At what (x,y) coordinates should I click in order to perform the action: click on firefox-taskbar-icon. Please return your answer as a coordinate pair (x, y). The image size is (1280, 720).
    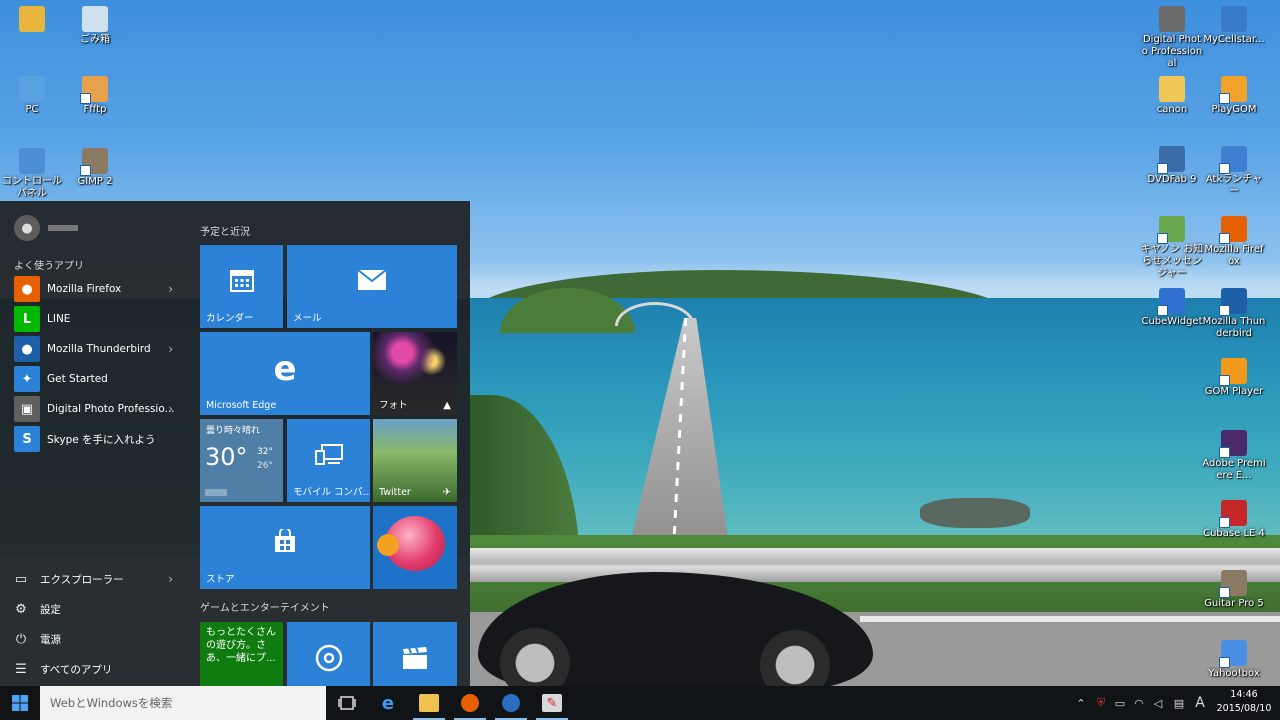
    Looking at the image, I should click on (470, 703).